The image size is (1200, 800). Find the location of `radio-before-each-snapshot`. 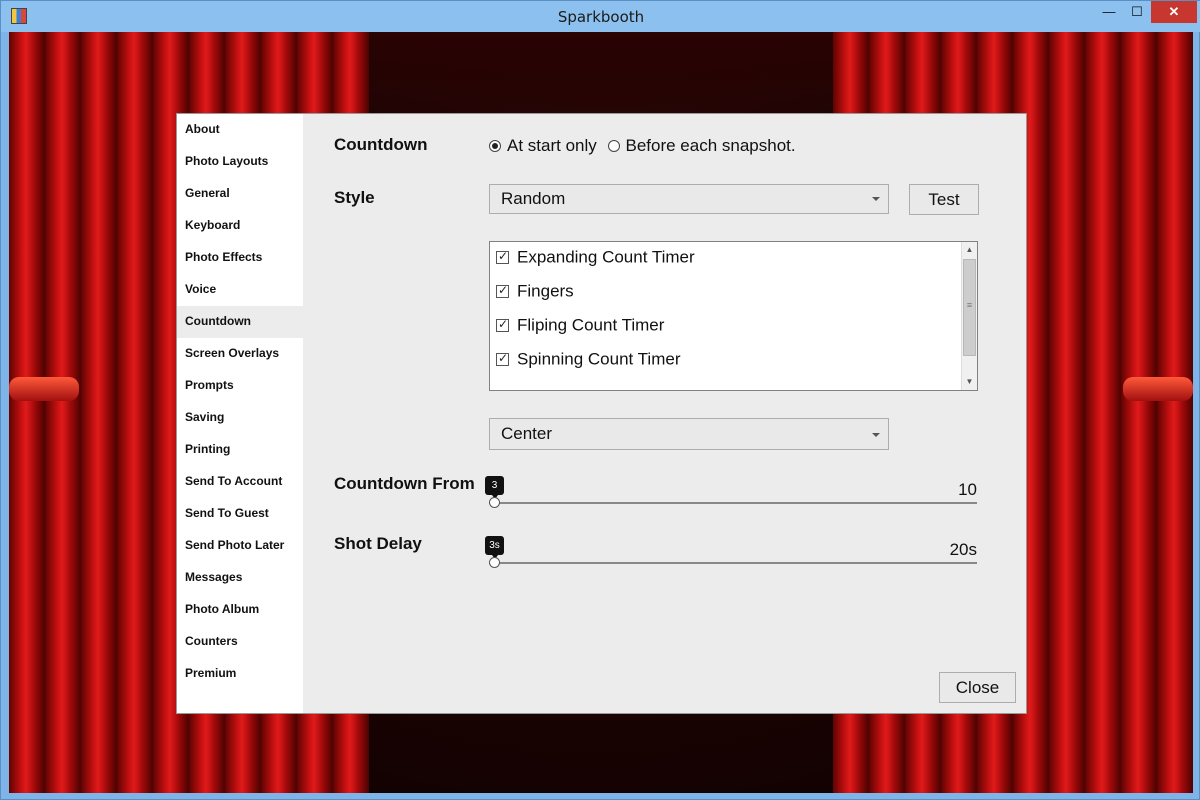

radio-before-each-snapshot is located at coordinates (613, 145).